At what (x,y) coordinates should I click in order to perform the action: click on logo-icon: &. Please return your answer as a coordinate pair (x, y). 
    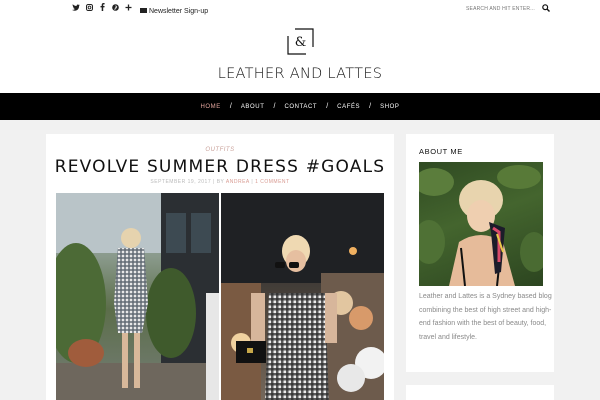
    Looking at the image, I should click on (300, 41).